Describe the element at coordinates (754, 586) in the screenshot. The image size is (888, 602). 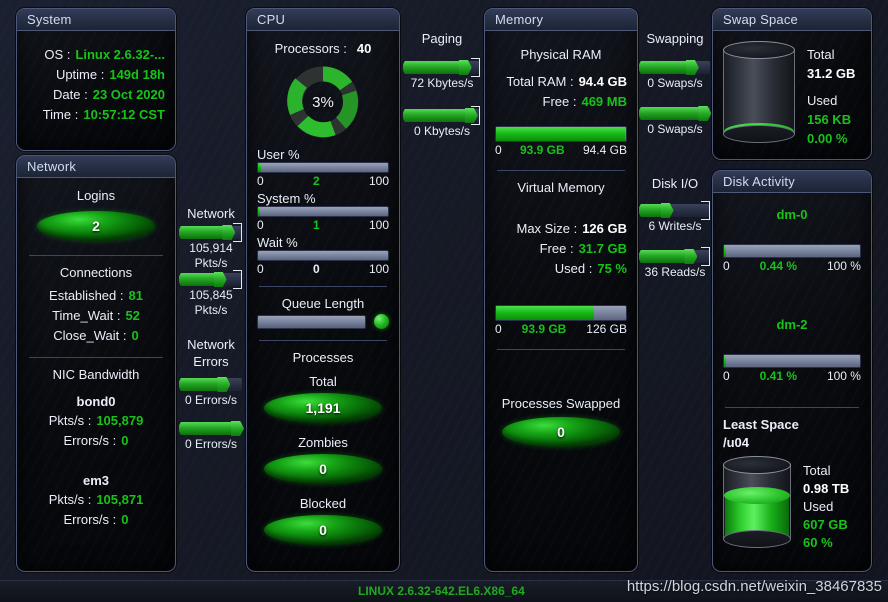
I see `watermark-url: https://blog.csdn.net/weixin_38467835` at that location.